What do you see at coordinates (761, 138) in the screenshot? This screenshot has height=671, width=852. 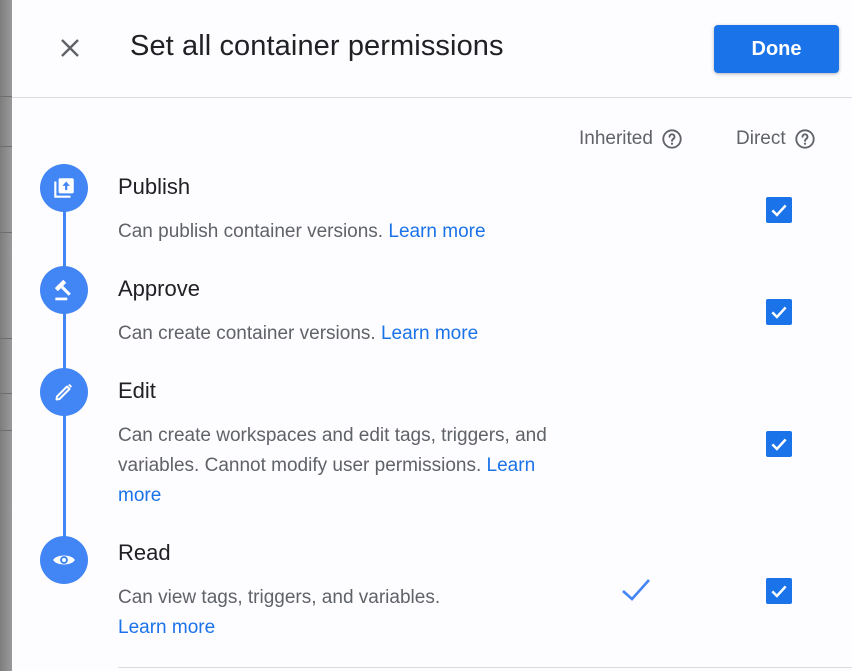 I see `direct-column-label: Direct` at bounding box center [761, 138].